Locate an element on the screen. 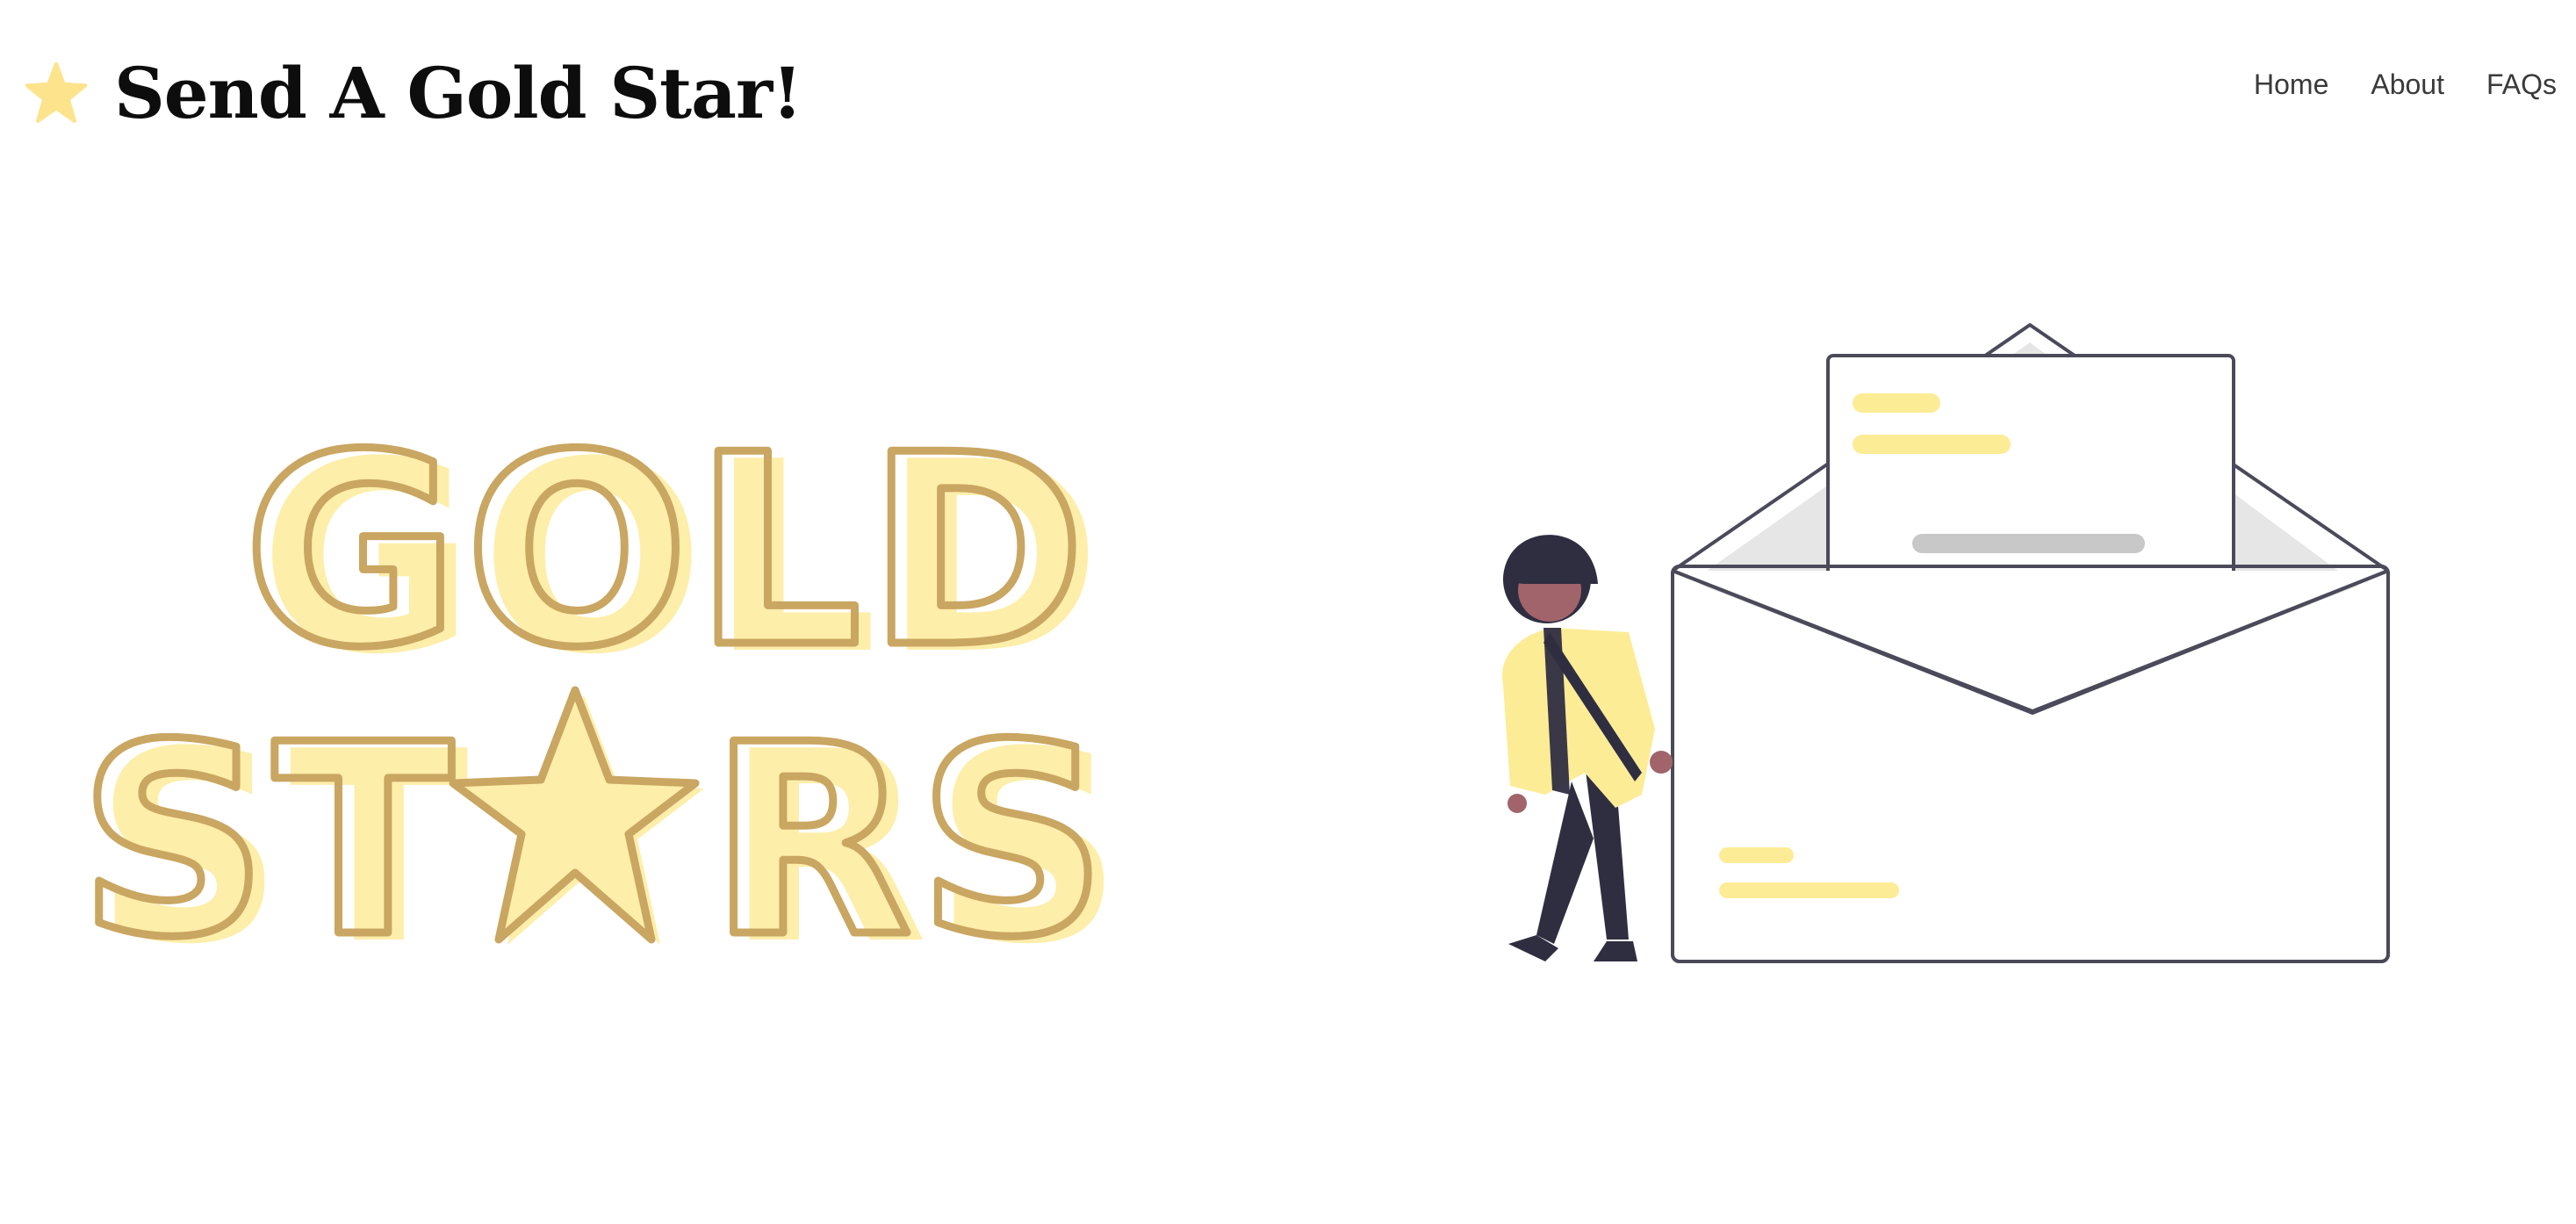 The width and height of the screenshot is (2576, 1224). nav-about-link: About is located at coordinates (2407, 84).